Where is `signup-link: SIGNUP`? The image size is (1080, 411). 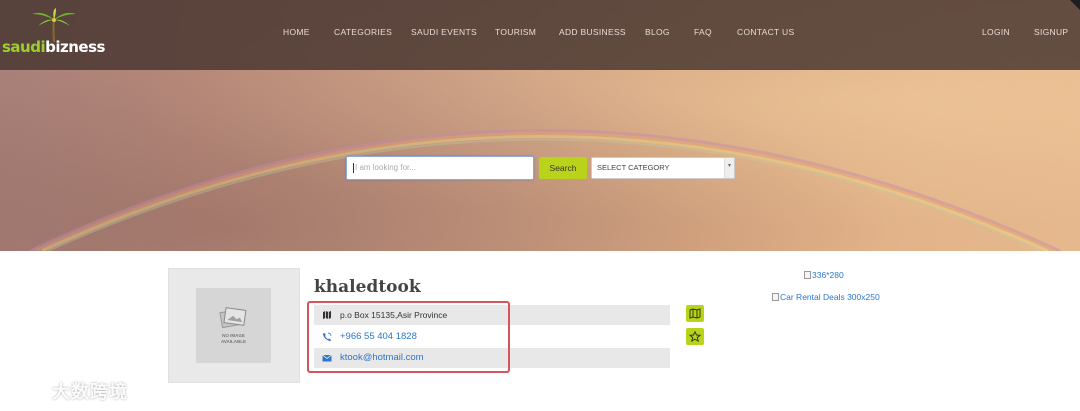 signup-link: SIGNUP is located at coordinates (1051, 32).